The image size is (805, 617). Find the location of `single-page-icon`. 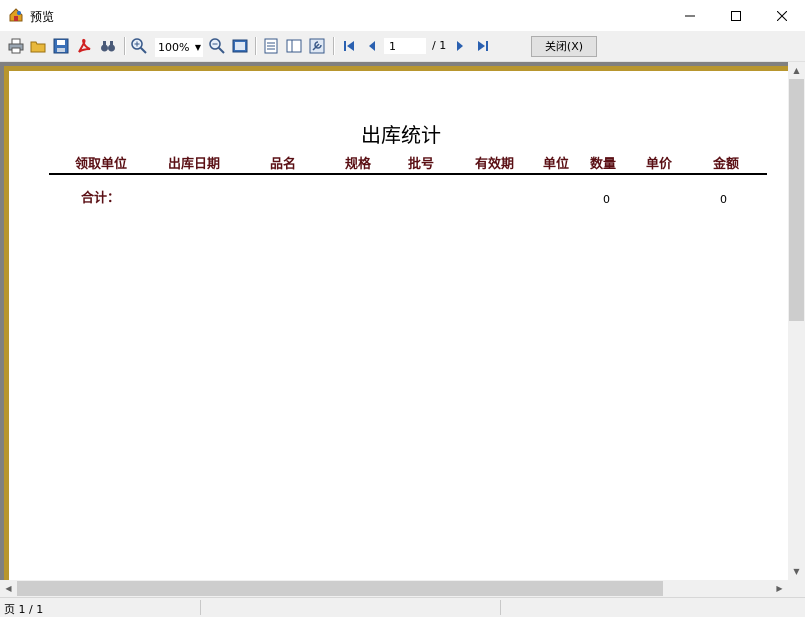

single-page-icon is located at coordinates (271, 46).